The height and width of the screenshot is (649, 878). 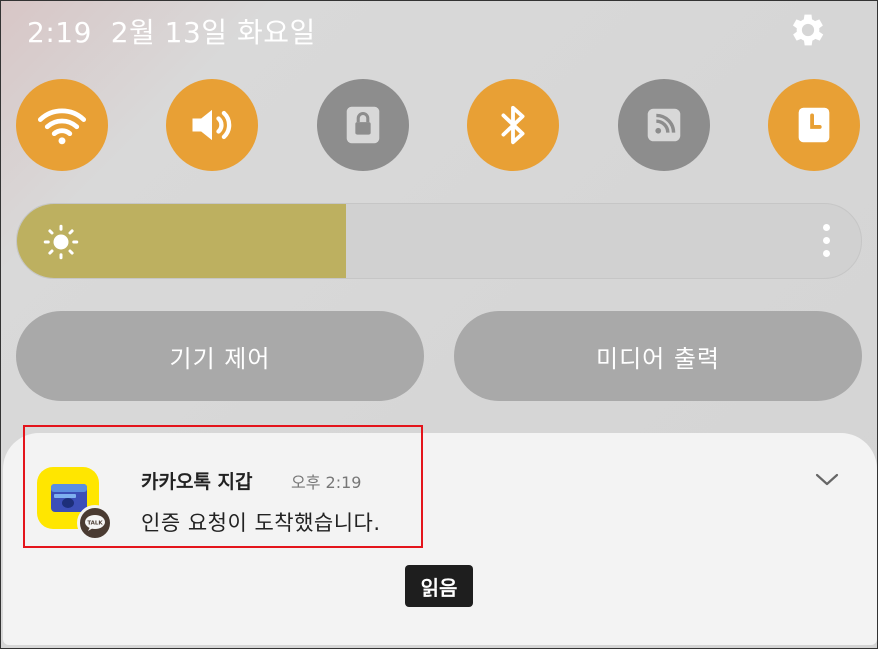 I want to click on lock-icon, so click(x=363, y=125).